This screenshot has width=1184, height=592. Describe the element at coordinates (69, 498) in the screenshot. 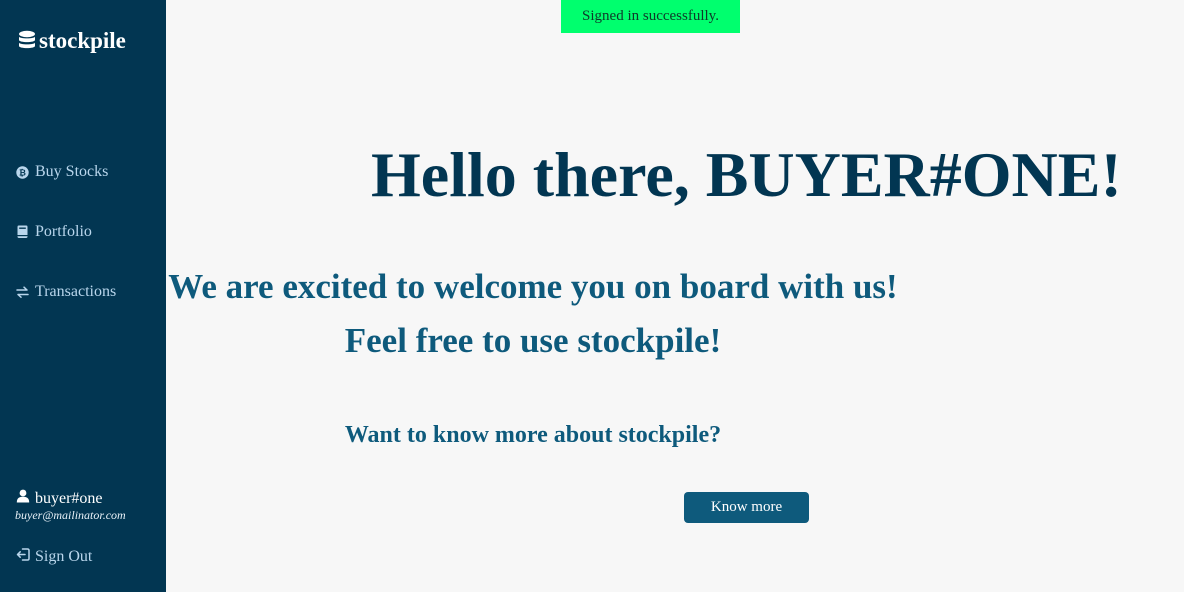

I see `user-name: buyer#one` at that location.